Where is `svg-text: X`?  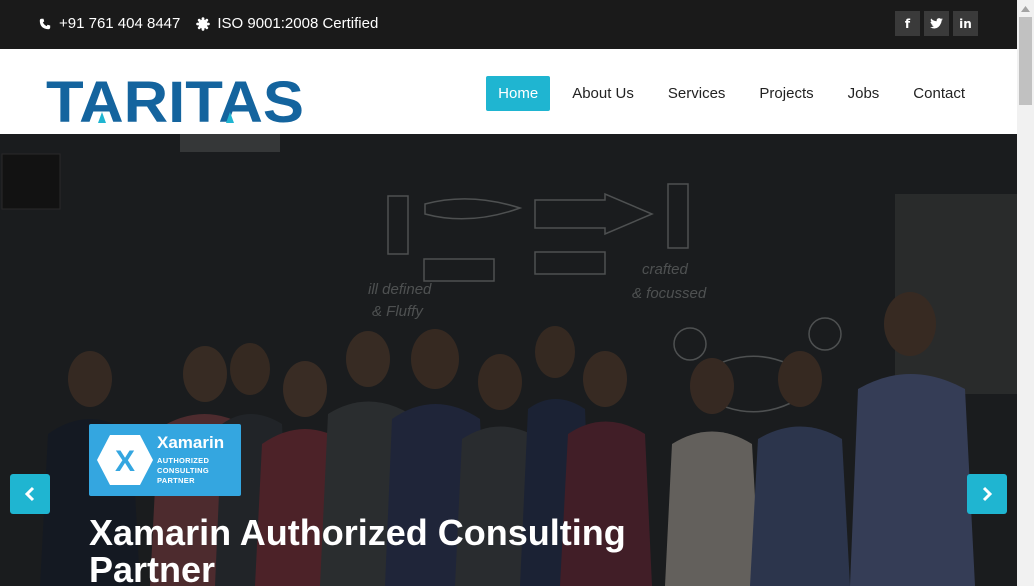
svg-text: X is located at coordinates (125, 461).